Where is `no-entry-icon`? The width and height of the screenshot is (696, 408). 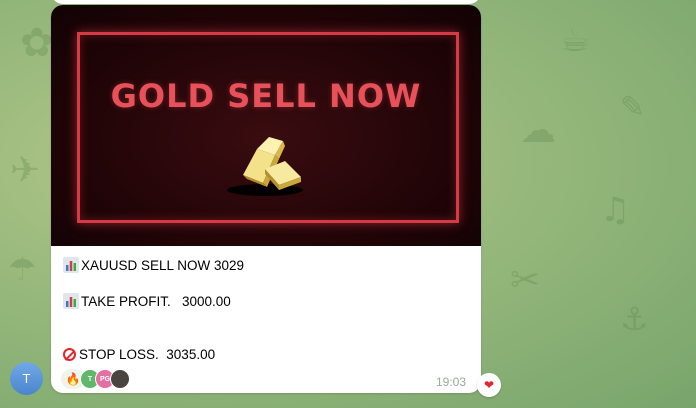
no-entry-icon is located at coordinates (69, 354).